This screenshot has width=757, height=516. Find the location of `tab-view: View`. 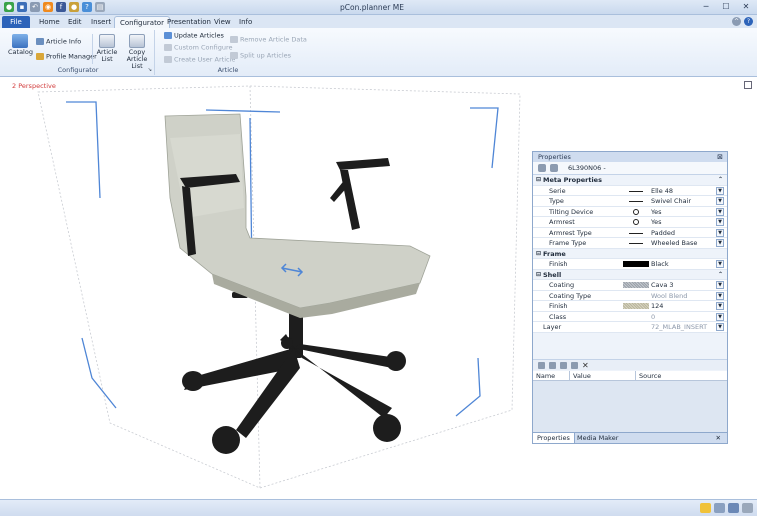

tab-view: View is located at coordinates (222, 22).